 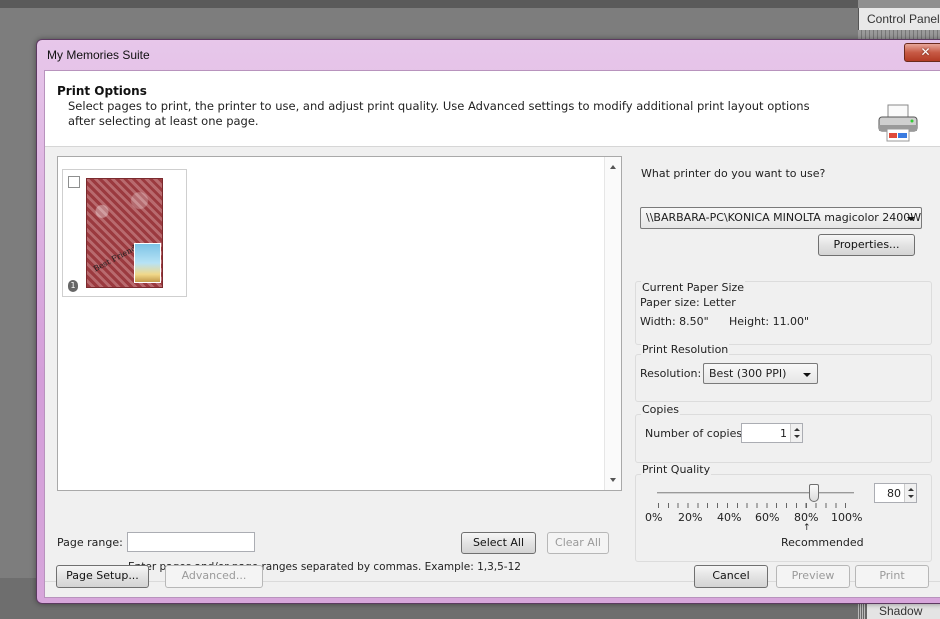 What do you see at coordinates (755, 493) in the screenshot?
I see `quality-slider-track` at bounding box center [755, 493].